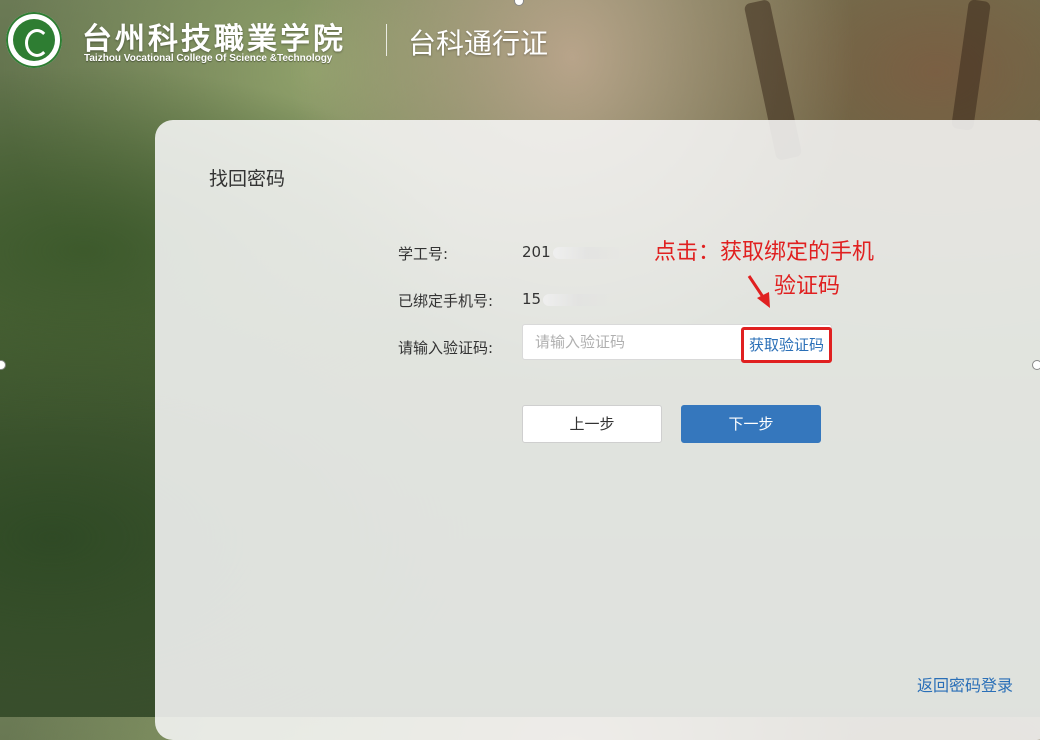  I want to click on annotation-text-line2: 验证码, so click(807, 286).